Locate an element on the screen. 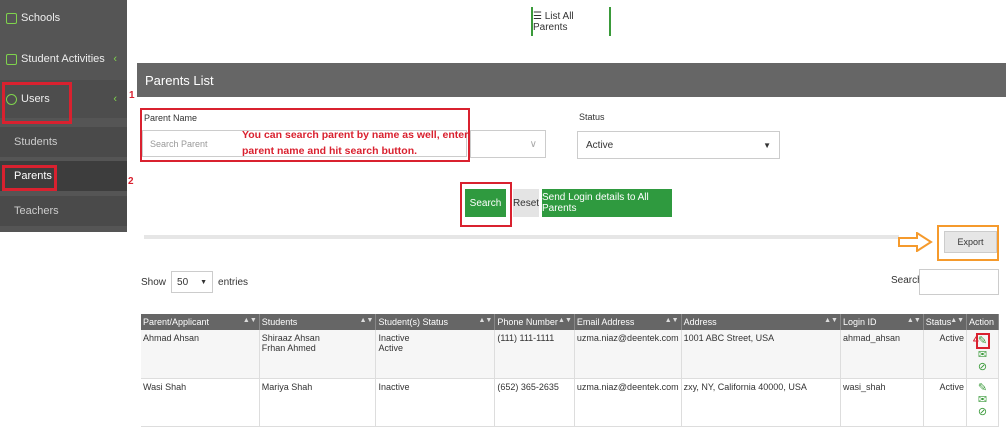  cell-student-status: Inactive Active is located at coordinates (435, 354).